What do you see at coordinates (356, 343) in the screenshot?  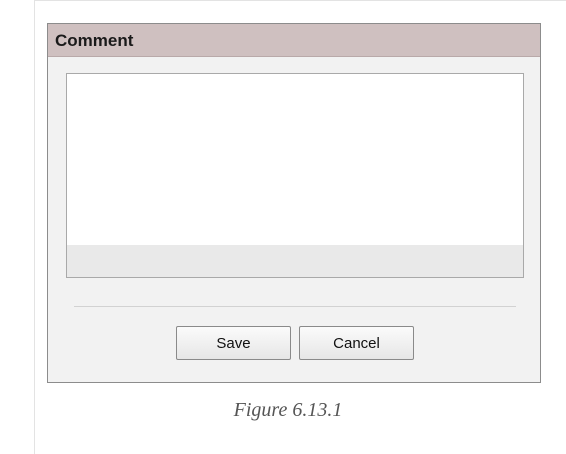 I see `cancel-button: Cancel` at bounding box center [356, 343].